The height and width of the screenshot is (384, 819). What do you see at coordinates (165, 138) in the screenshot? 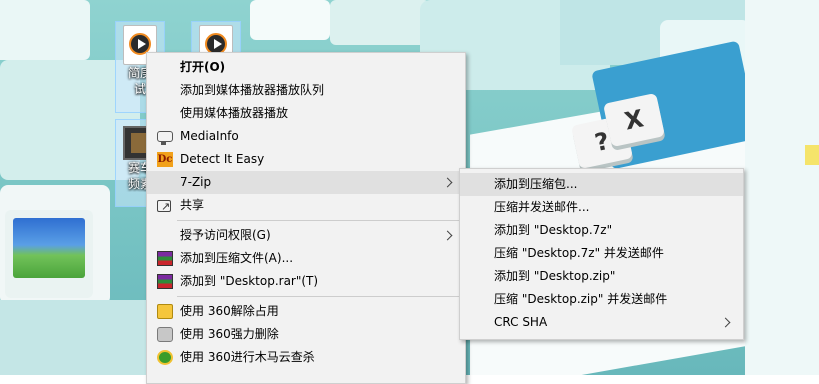
I see `mediainfo-icon` at bounding box center [165, 138].